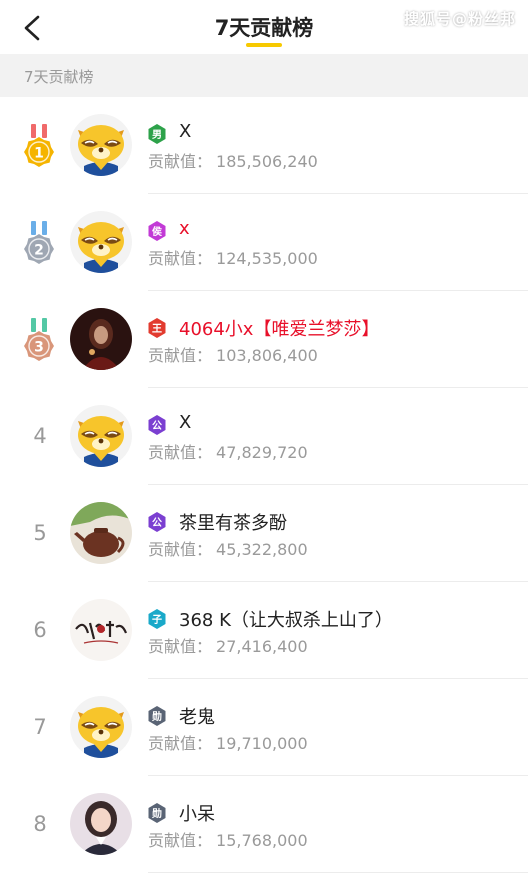  I want to click on level-badge-icon: 王, so click(157, 328).